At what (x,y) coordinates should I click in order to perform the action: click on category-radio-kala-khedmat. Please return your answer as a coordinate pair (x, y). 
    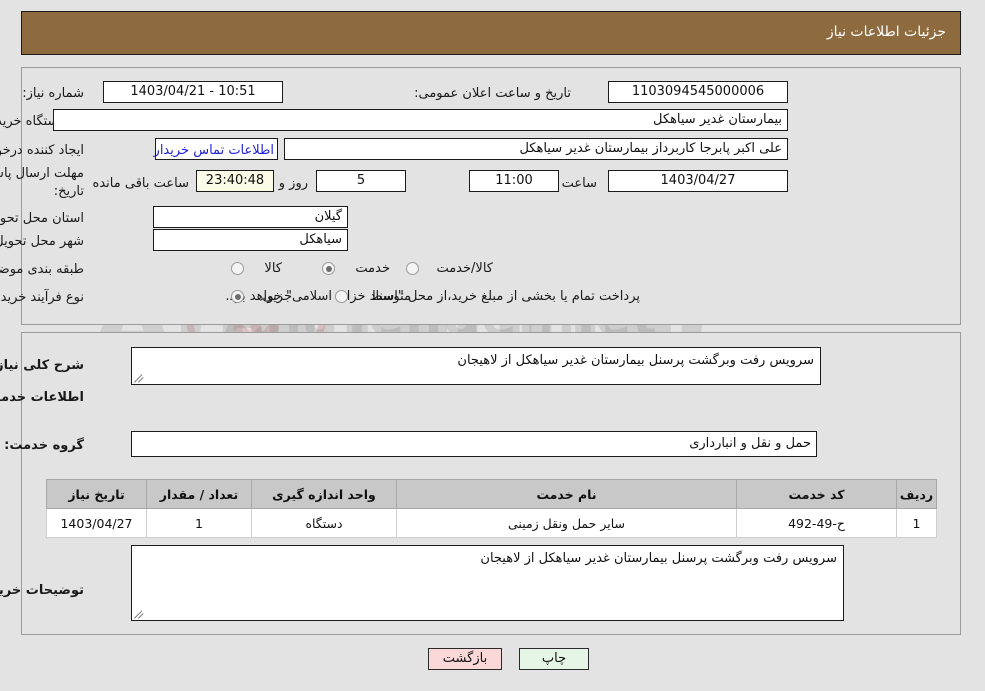
    Looking at the image, I should click on (413, 268).